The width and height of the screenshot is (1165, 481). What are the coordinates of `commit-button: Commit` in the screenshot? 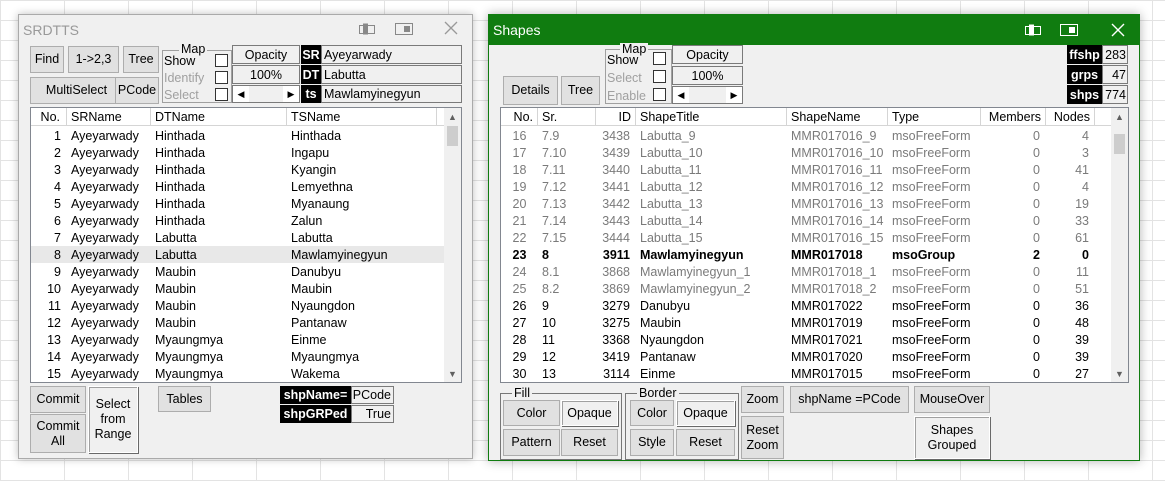 It's located at (58, 399).